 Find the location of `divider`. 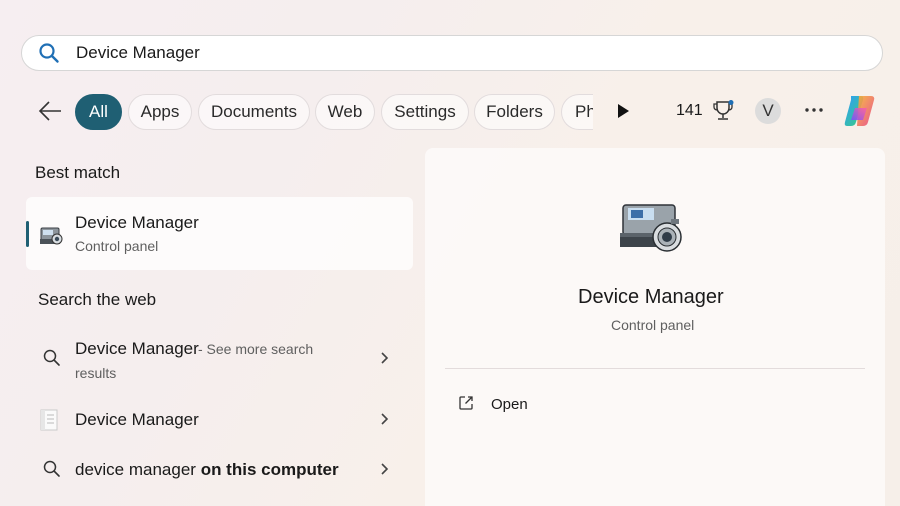

divider is located at coordinates (655, 368).